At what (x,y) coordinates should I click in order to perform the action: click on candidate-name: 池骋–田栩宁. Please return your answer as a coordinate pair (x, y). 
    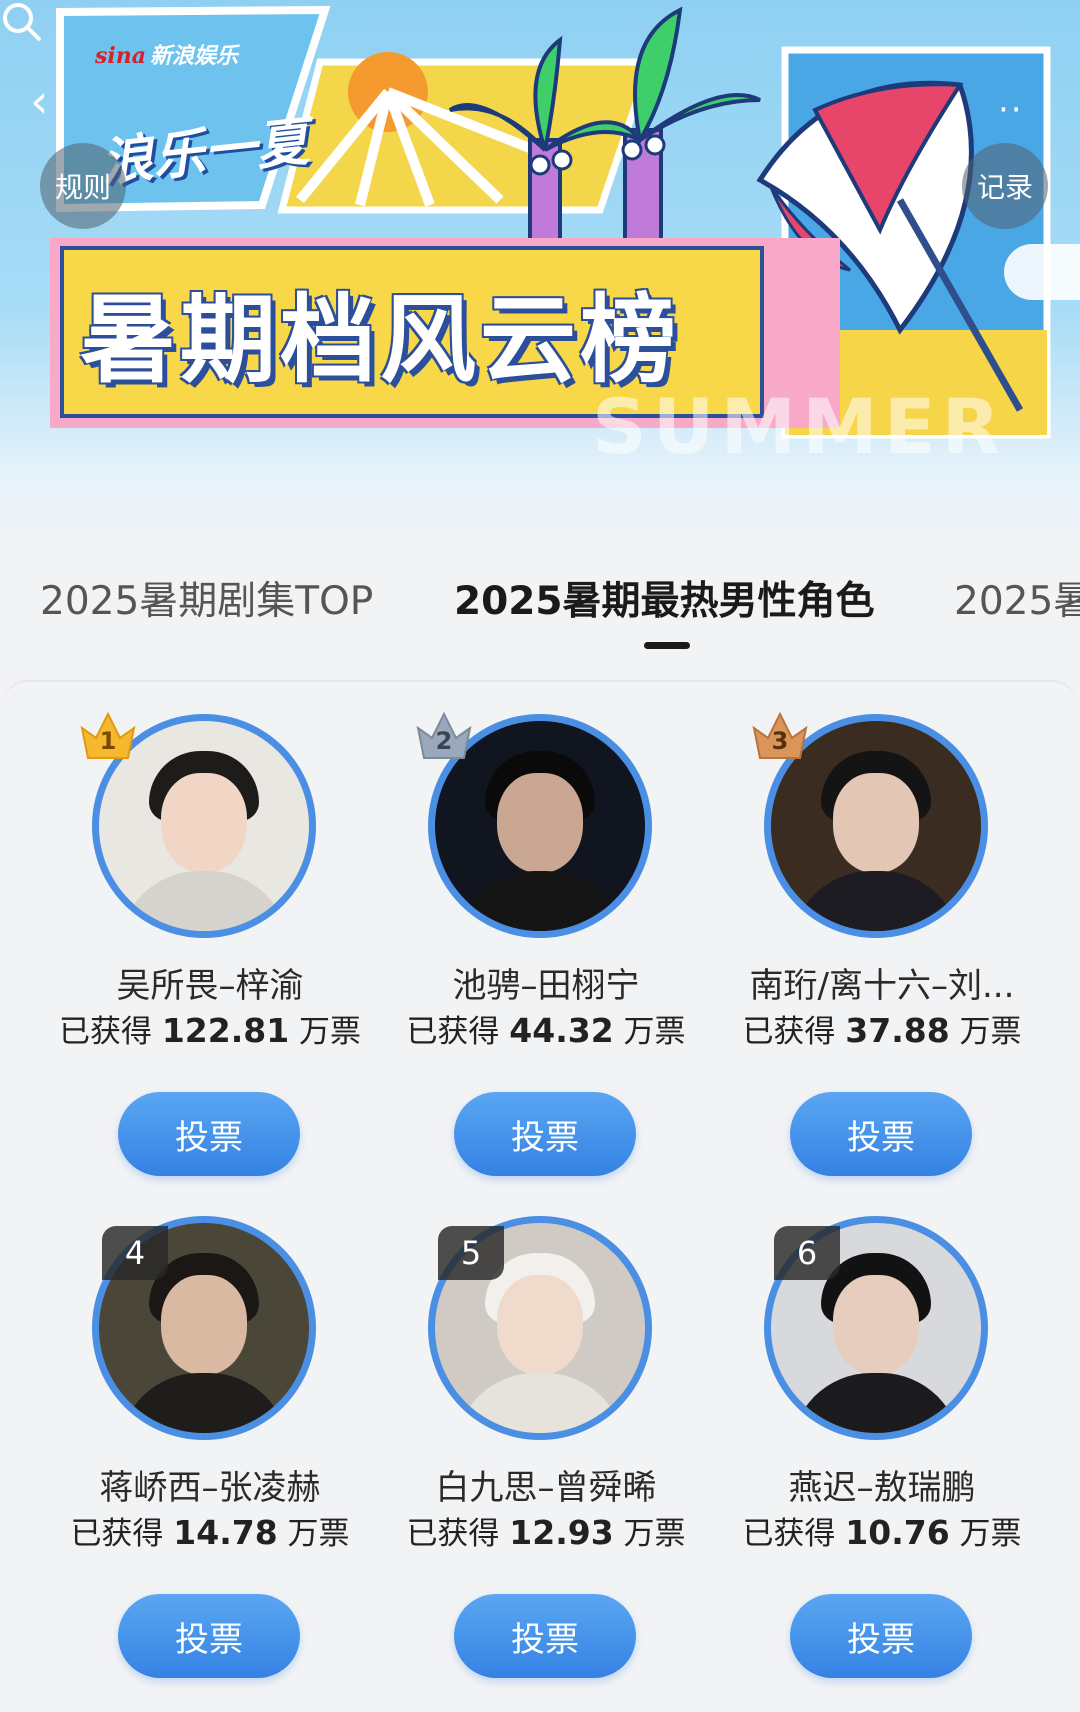
    Looking at the image, I should click on (546, 986).